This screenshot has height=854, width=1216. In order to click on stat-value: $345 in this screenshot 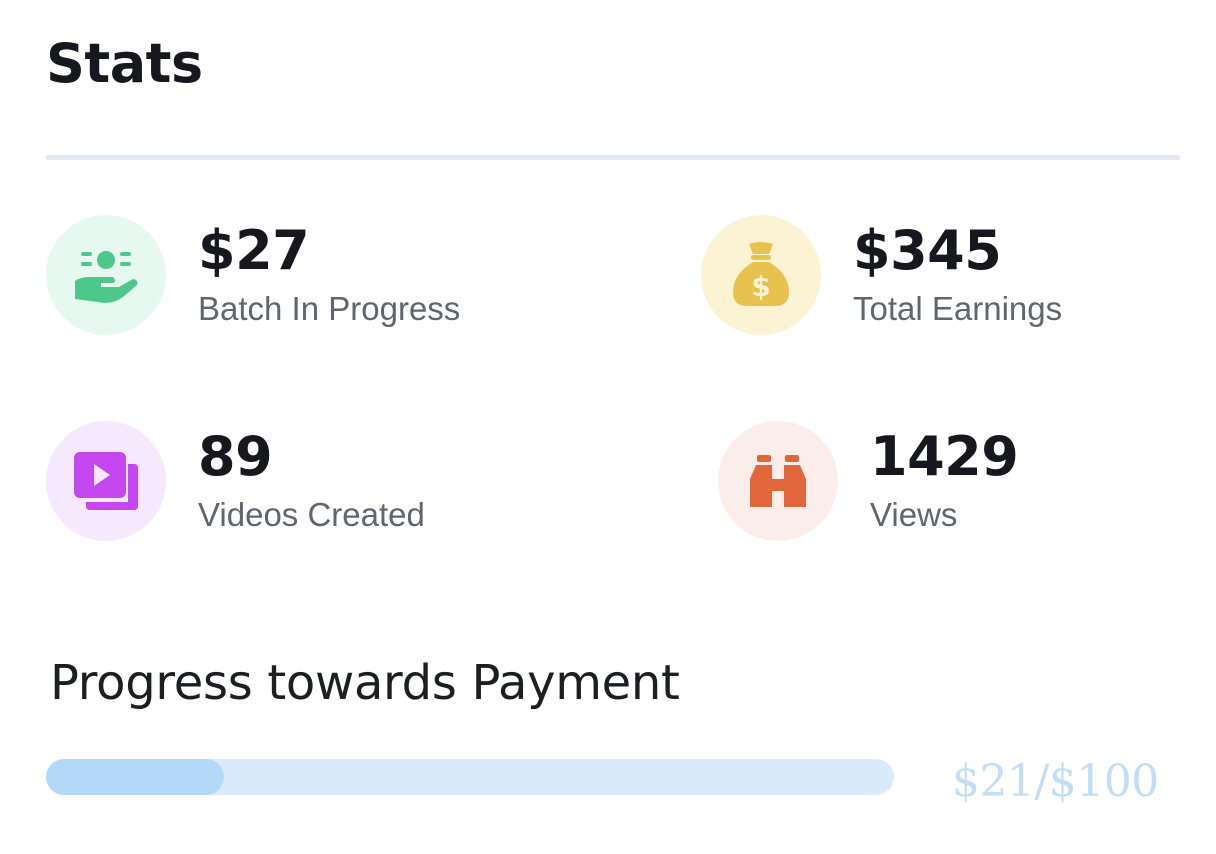, I will do `click(927, 250)`.